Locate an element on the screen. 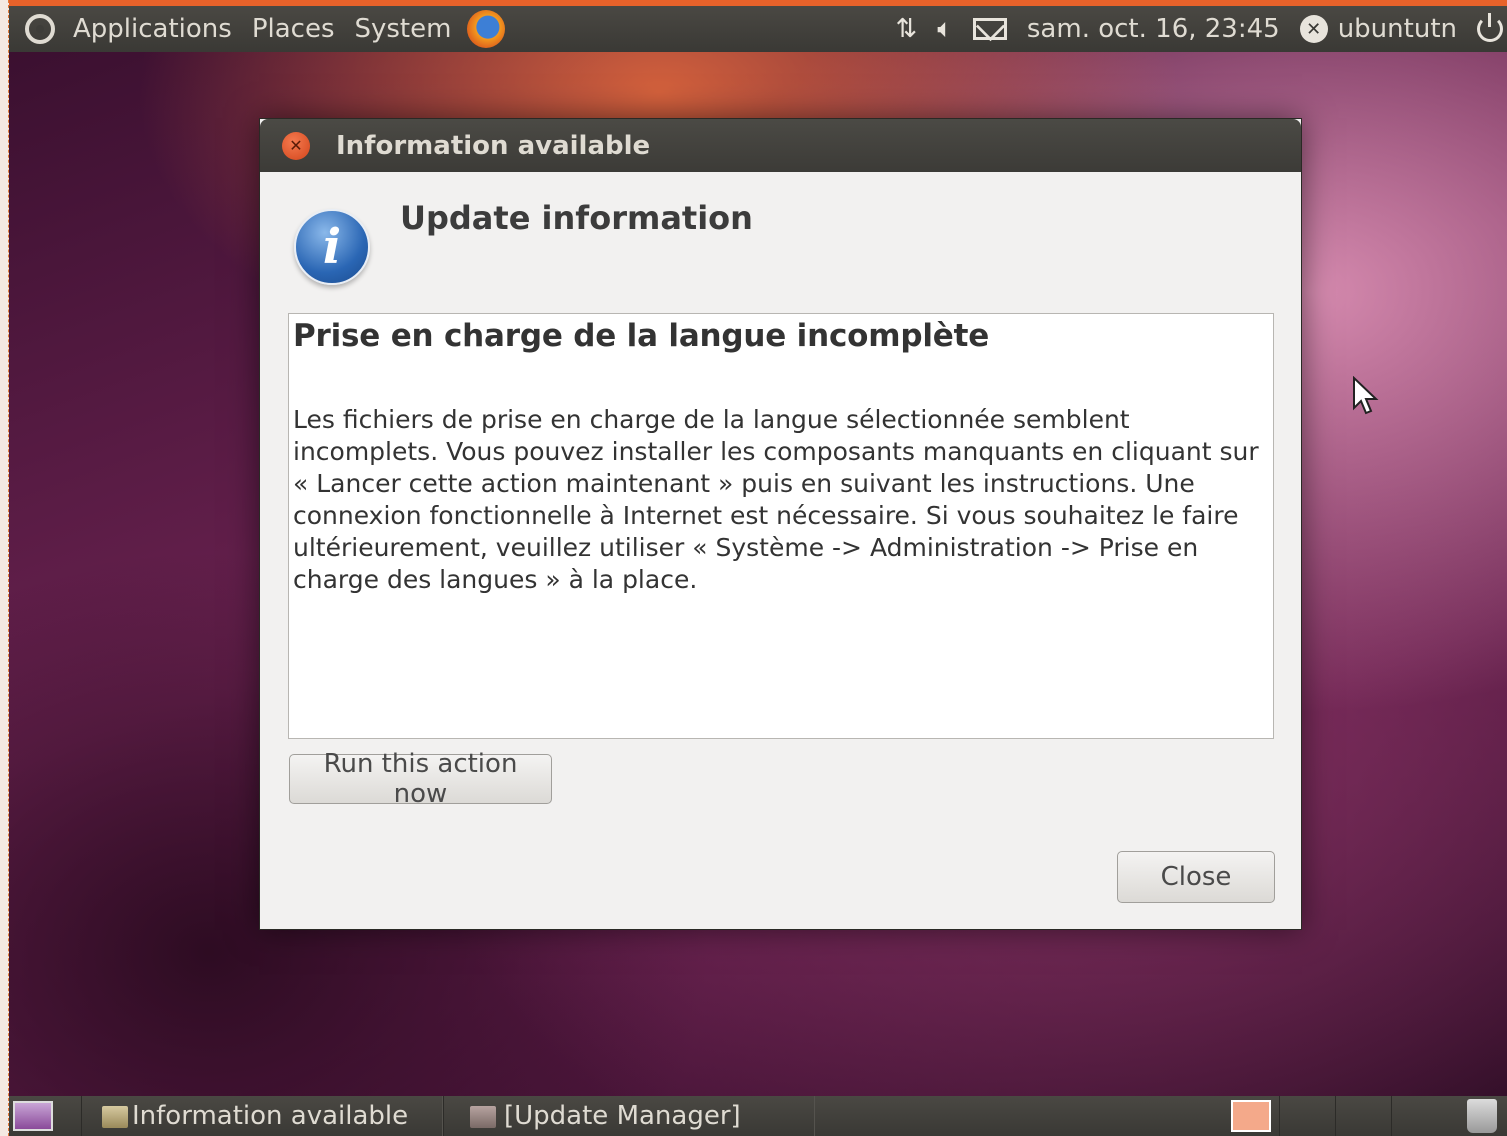 The width and height of the screenshot is (1507, 1136). main-menu: Applications Places System is located at coordinates (257, 29).